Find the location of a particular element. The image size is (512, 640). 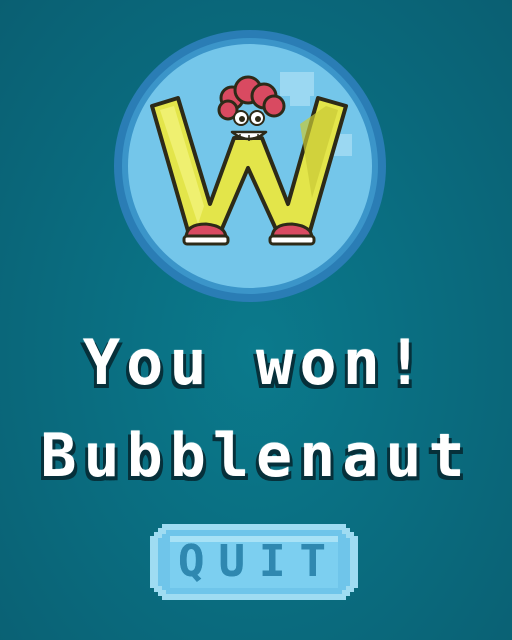

quit-button: QUIT is located at coordinates (254, 562).